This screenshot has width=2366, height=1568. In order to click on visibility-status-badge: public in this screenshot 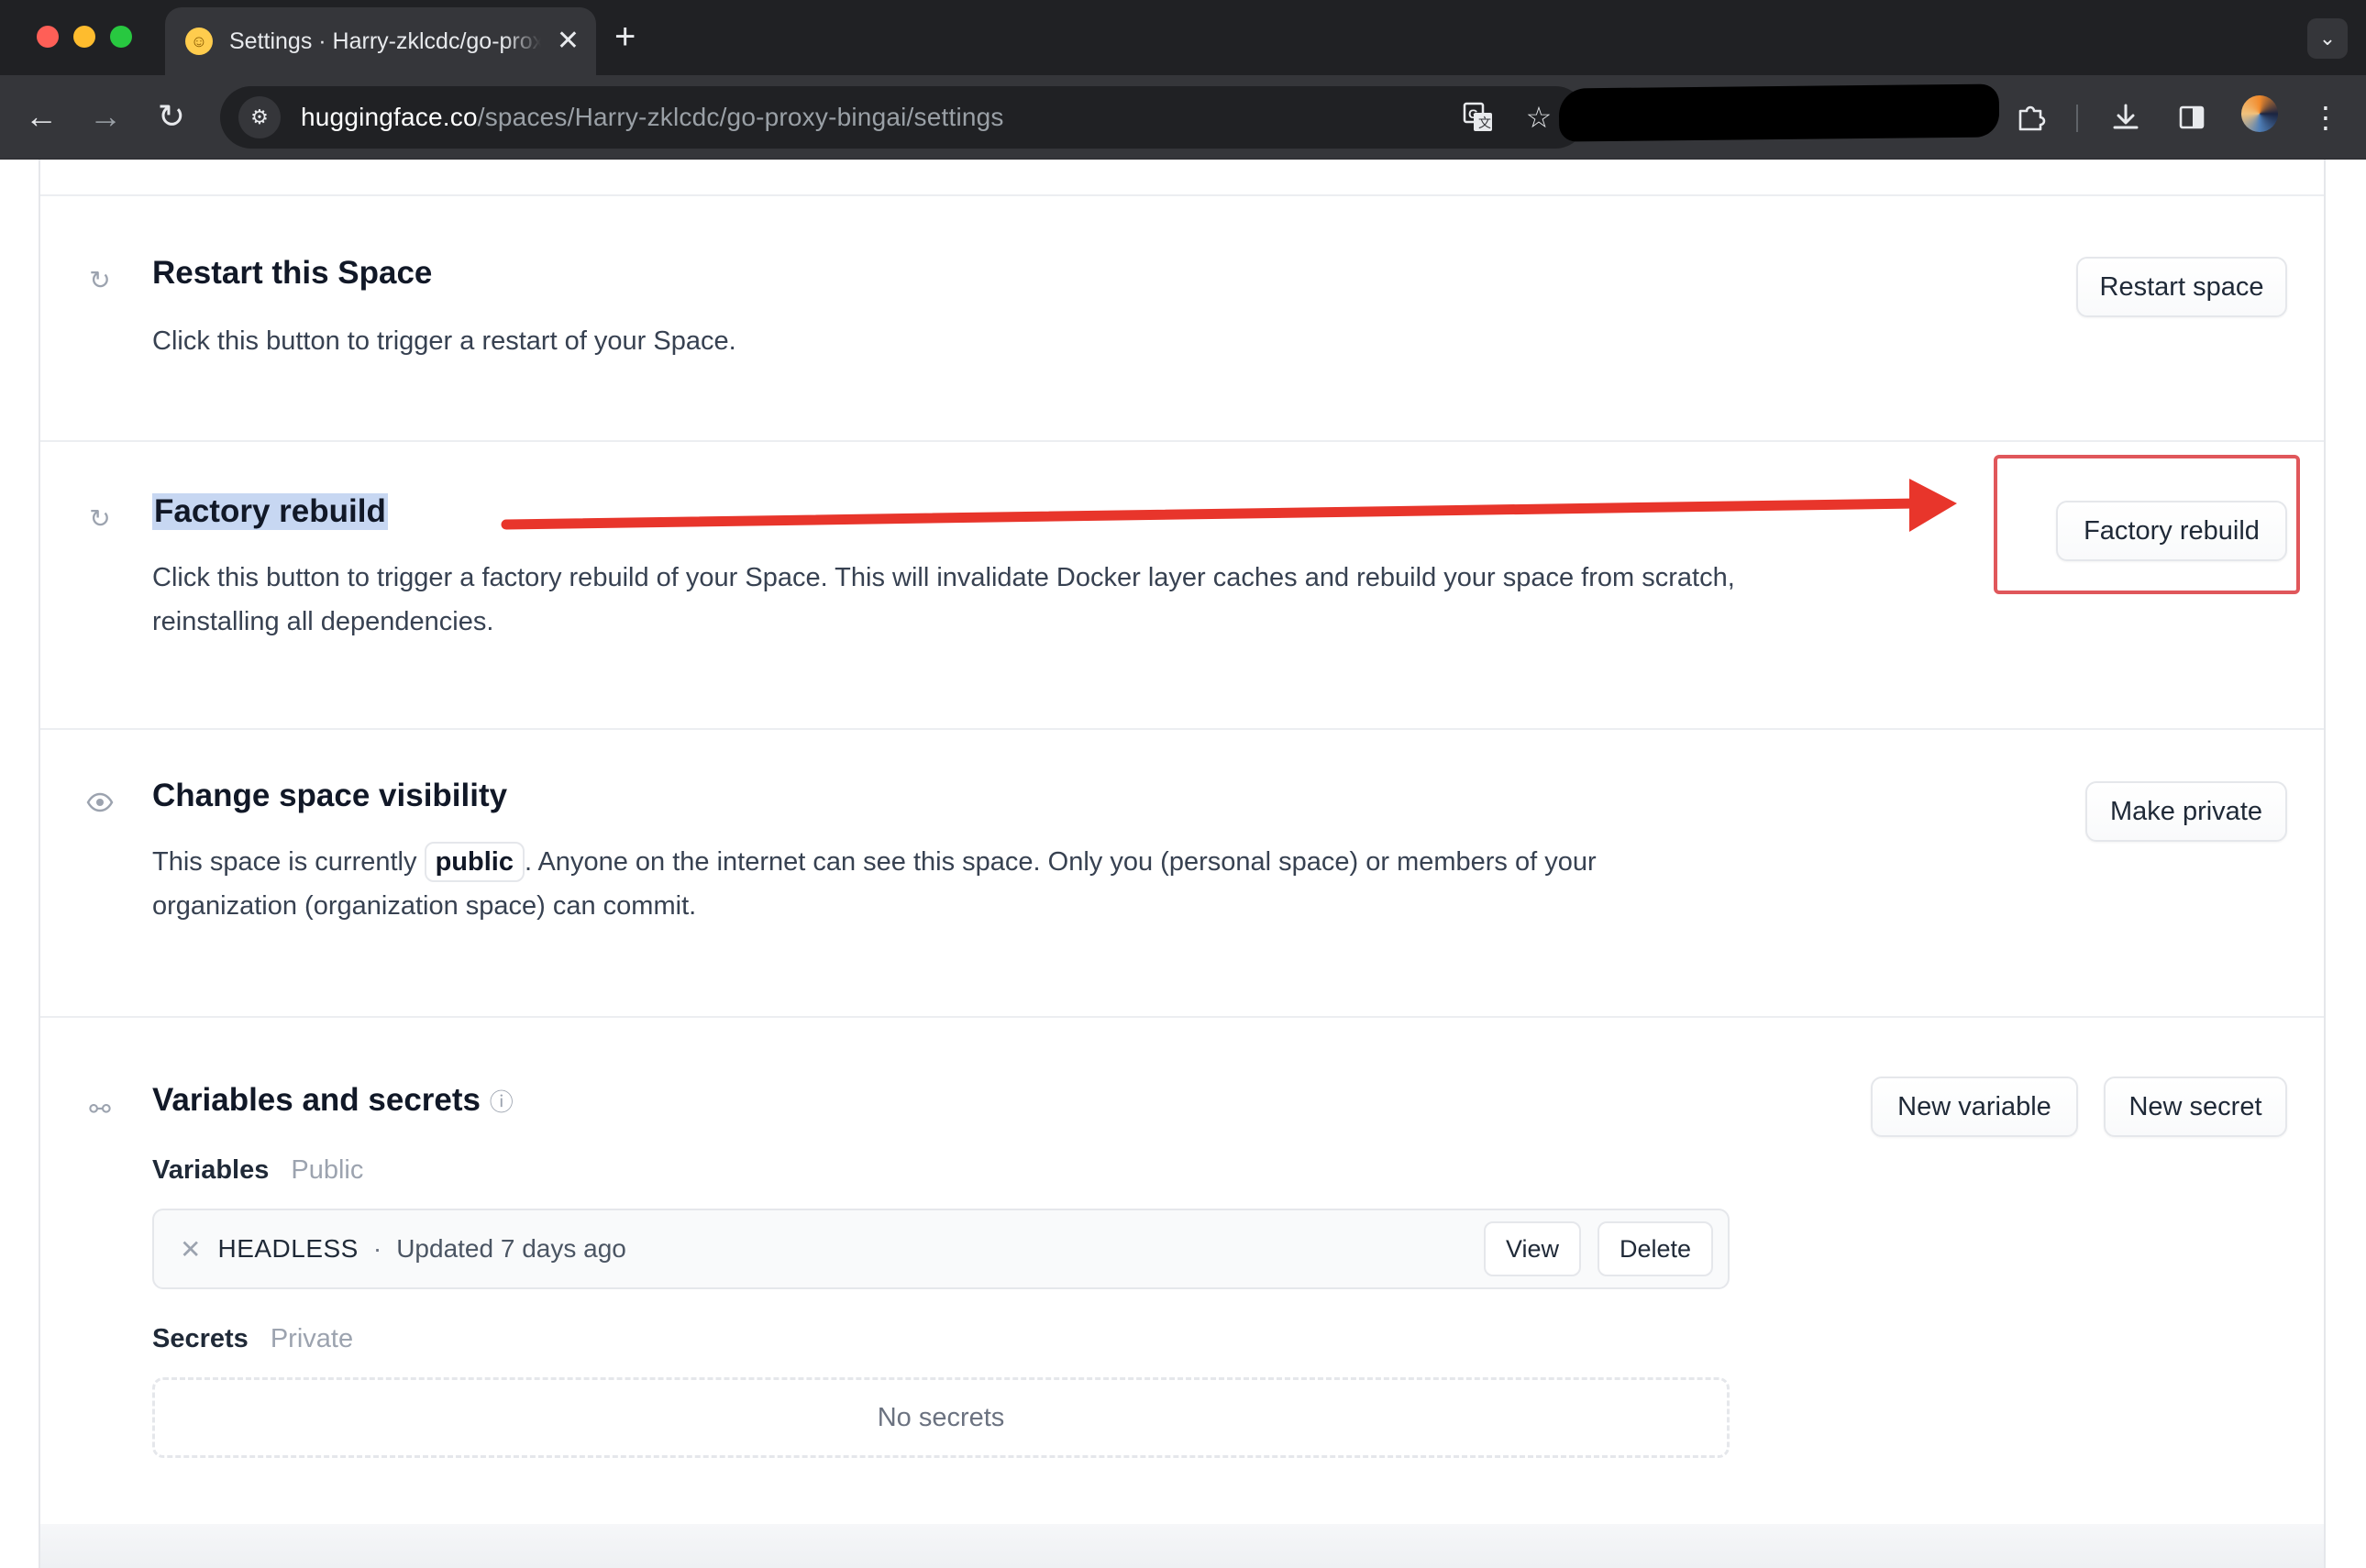, I will do `click(474, 862)`.